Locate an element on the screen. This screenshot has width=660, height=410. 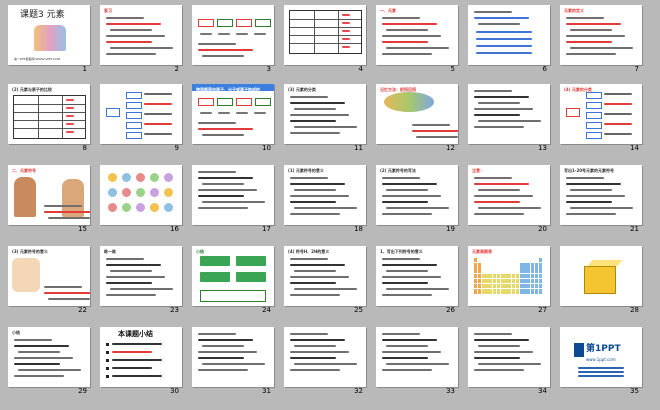
slide-preview: 课题3 元素 第一PPT模板网-WWW.1PPT.COM is located at coordinates (49, 35).